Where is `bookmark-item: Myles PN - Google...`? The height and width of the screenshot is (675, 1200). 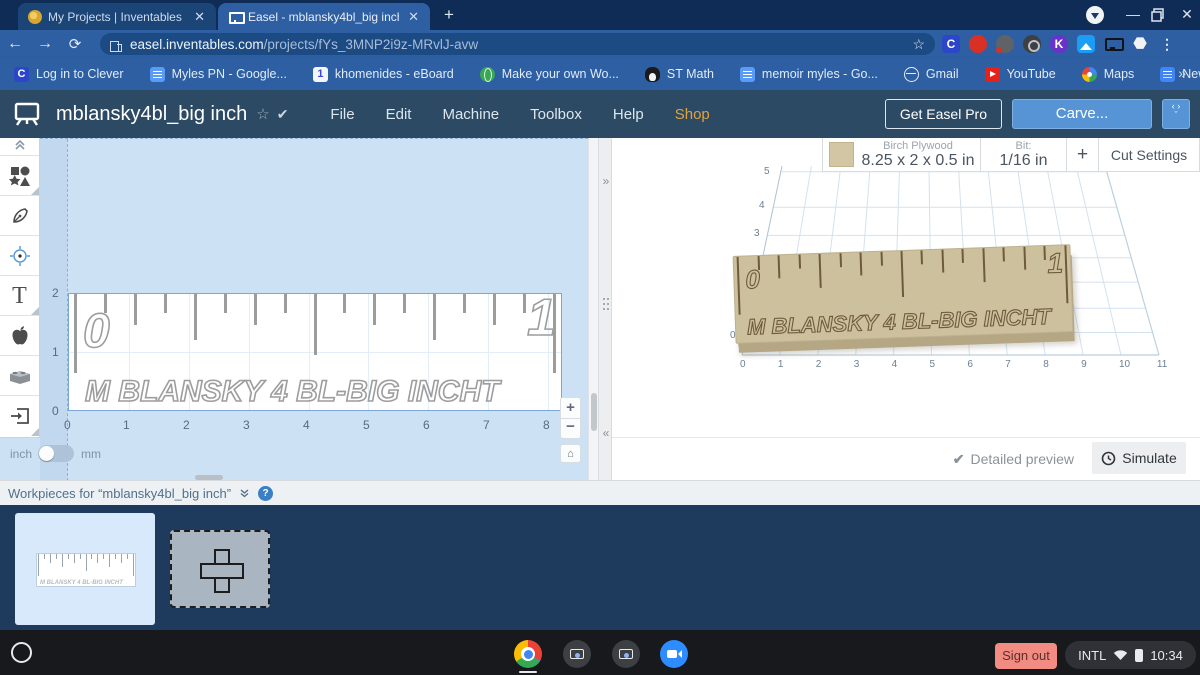 bookmark-item: Myles PN - Google... is located at coordinates (218, 74).